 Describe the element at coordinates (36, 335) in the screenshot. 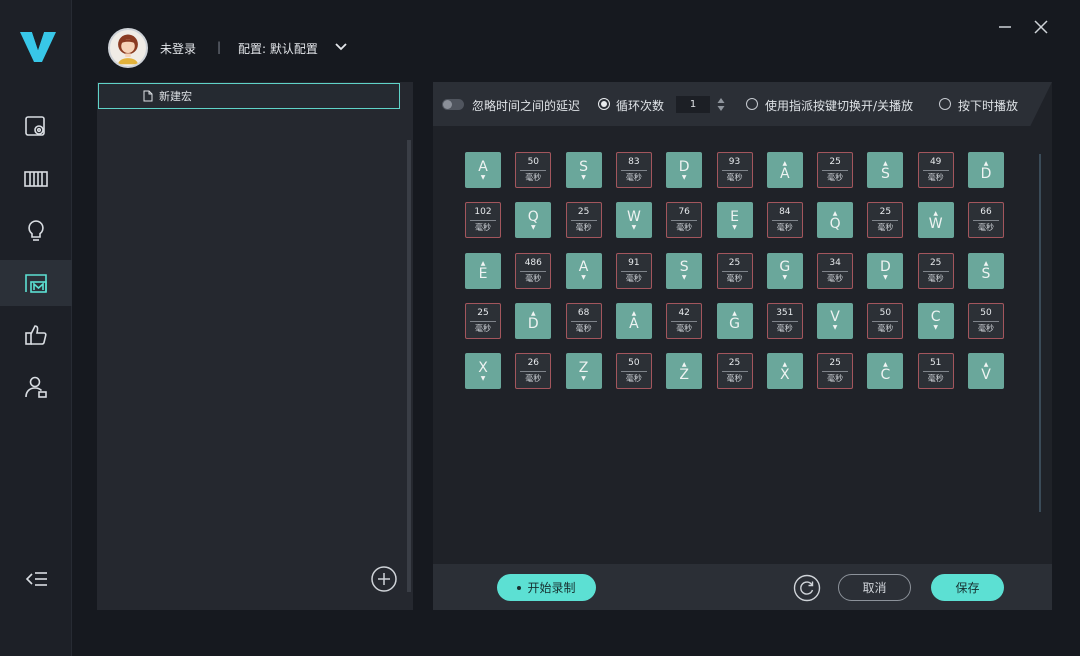

I see `nav-item-like` at that location.